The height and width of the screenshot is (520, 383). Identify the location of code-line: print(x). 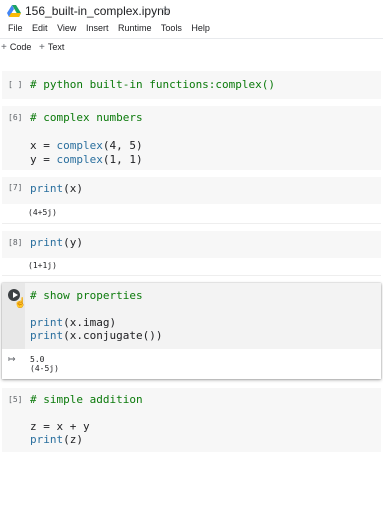
(56, 189).